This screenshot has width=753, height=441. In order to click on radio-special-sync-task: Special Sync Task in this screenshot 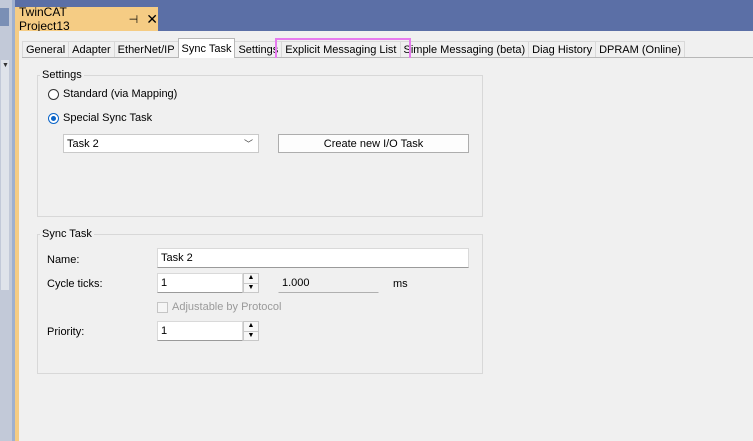, I will do `click(100, 118)`.